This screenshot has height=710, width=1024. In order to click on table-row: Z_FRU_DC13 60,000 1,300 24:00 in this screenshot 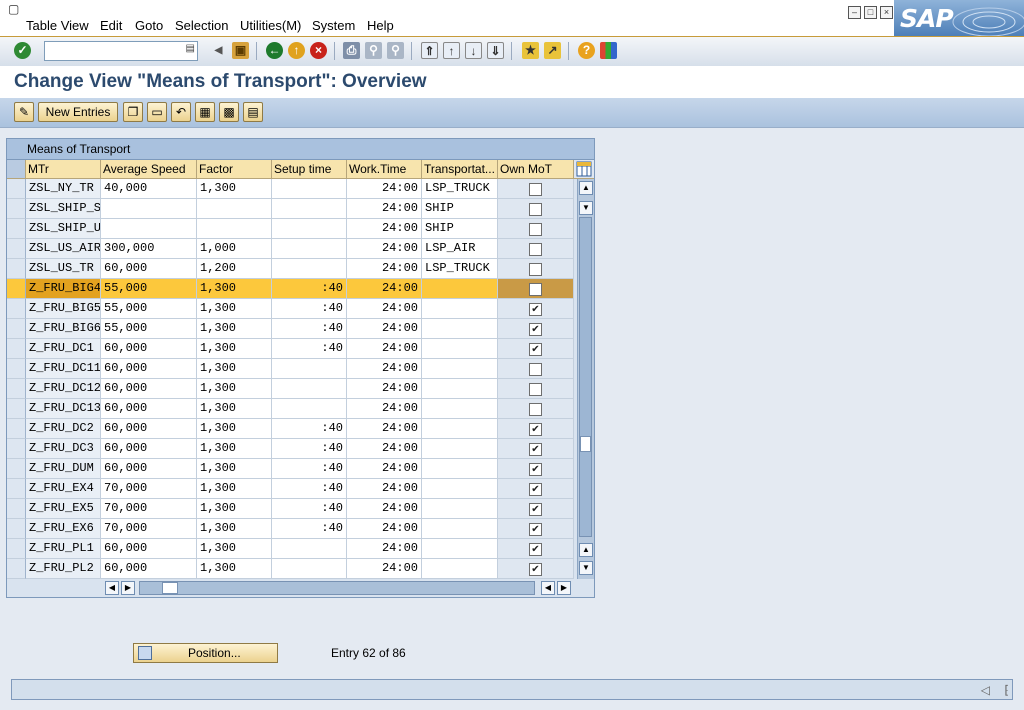, I will do `click(292, 409)`.